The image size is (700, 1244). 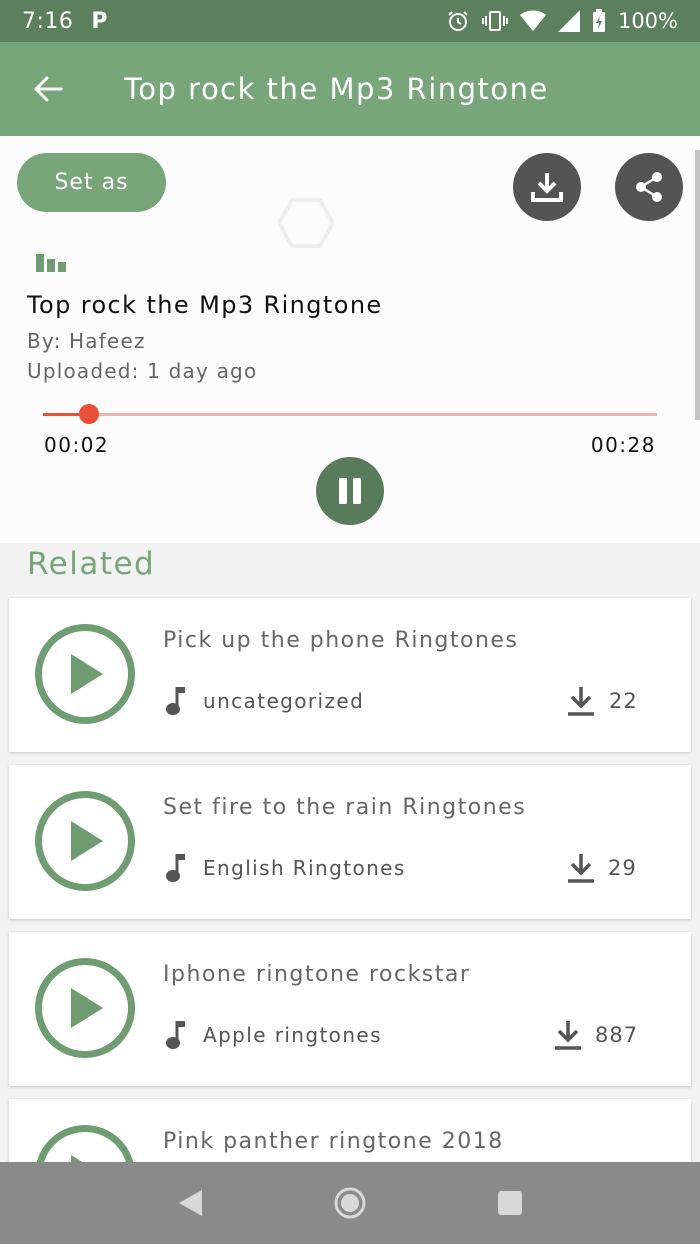 What do you see at coordinates (350, 21) in the screenshot?
I see `status-bar: 7:16 P 100%` at bounding box center [350, 21].